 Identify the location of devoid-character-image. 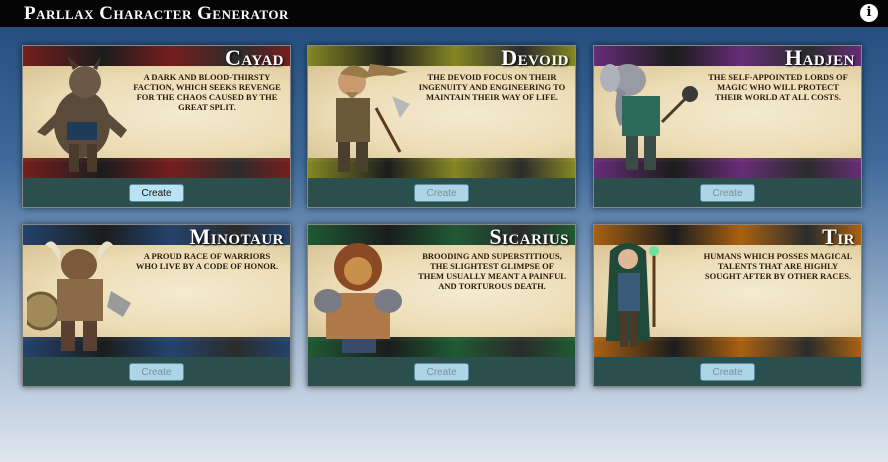
(373, 118).